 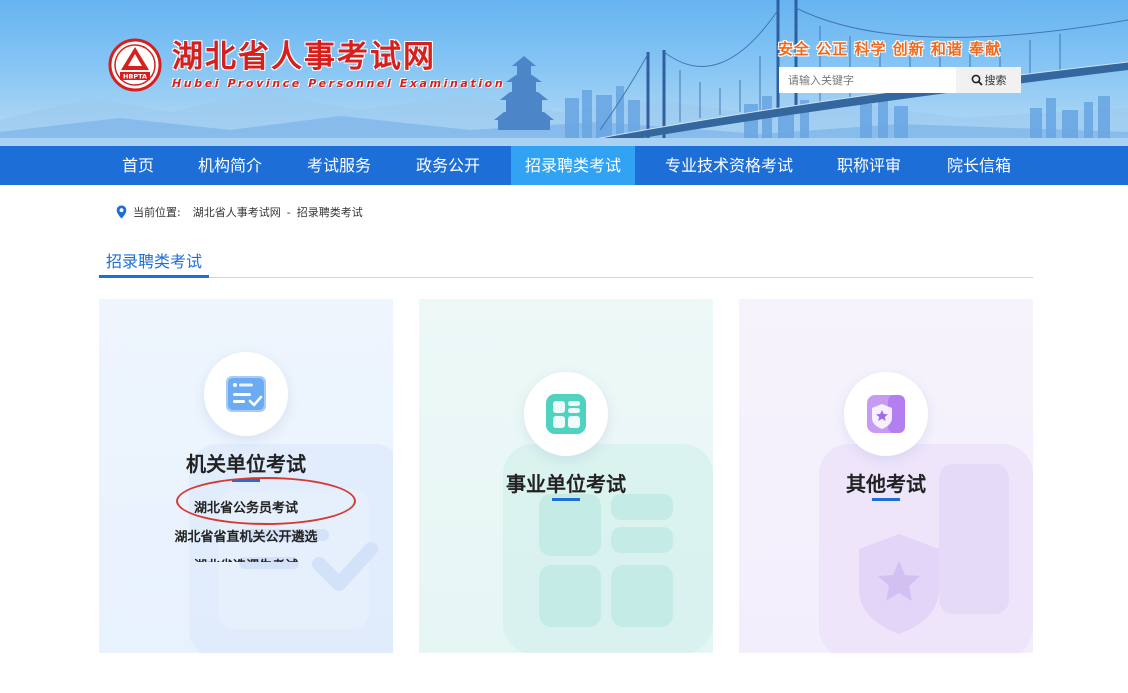 What do you see at coordinates (230, 165) in the screenshot?
I see `nav-item-about: 机构简介` at bounding box center [230, 165].